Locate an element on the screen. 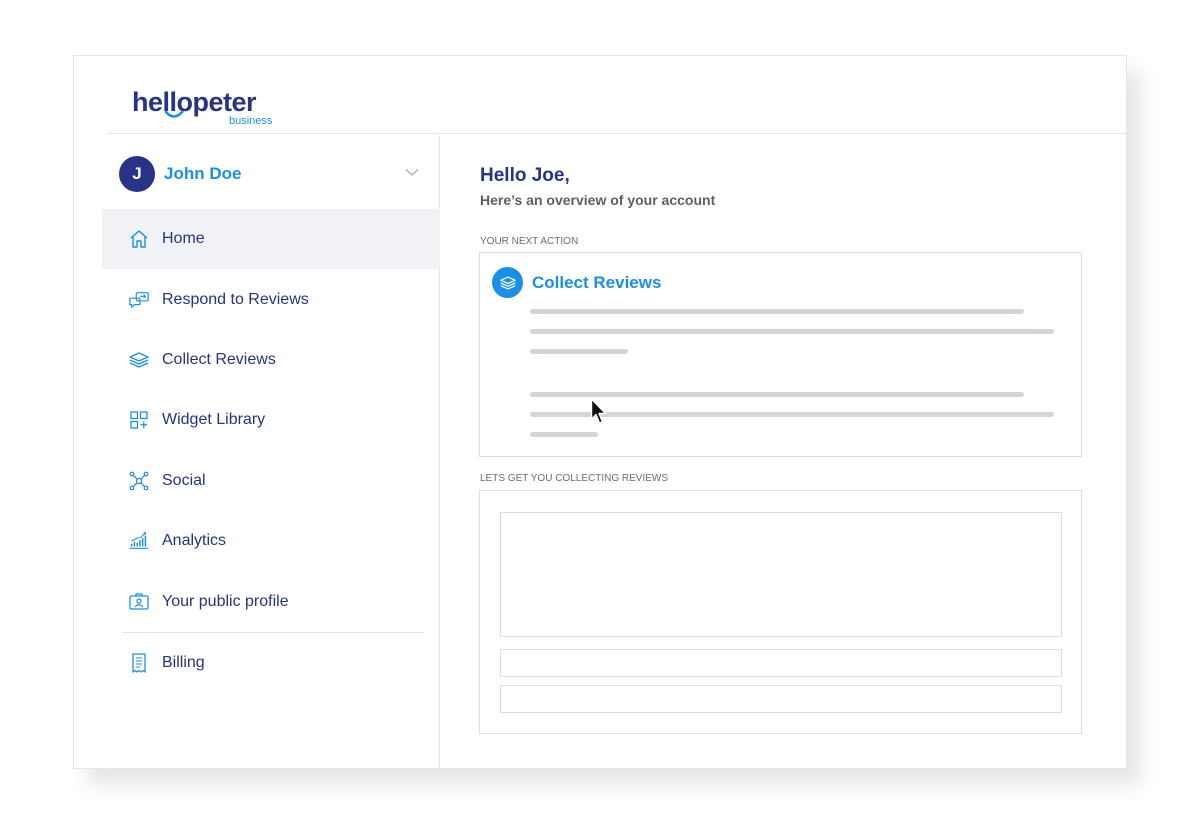 This screenshot has width=1200, height=825. logo-smile-icon is located at coordinates (174, 114).